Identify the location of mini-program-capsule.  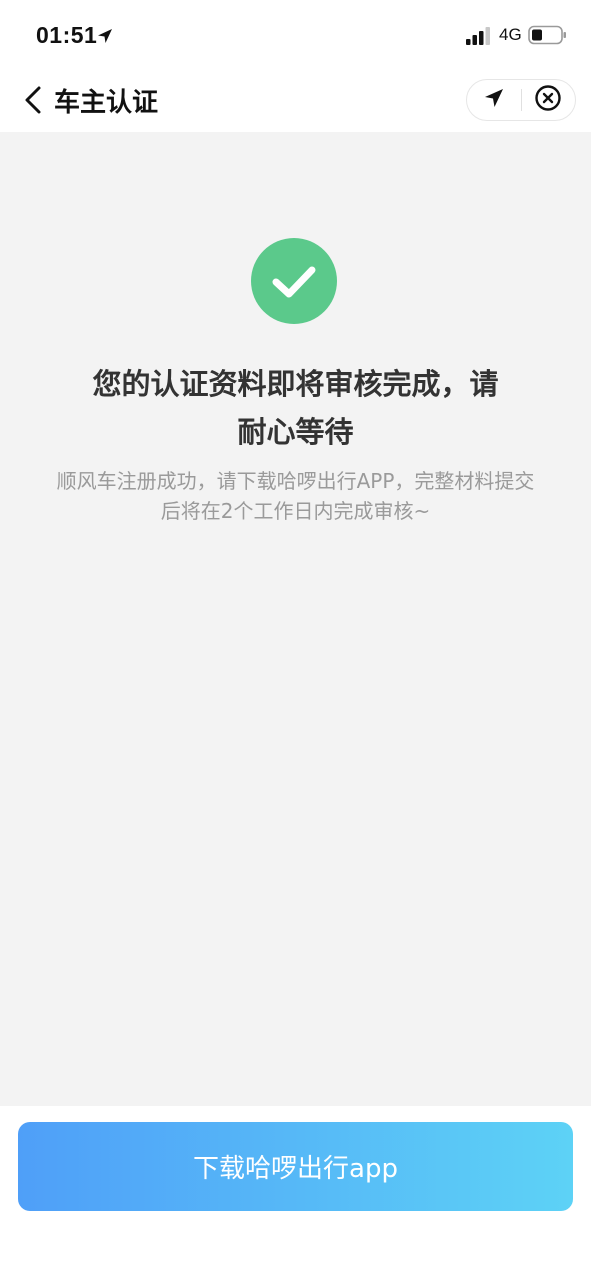
(521, 100).